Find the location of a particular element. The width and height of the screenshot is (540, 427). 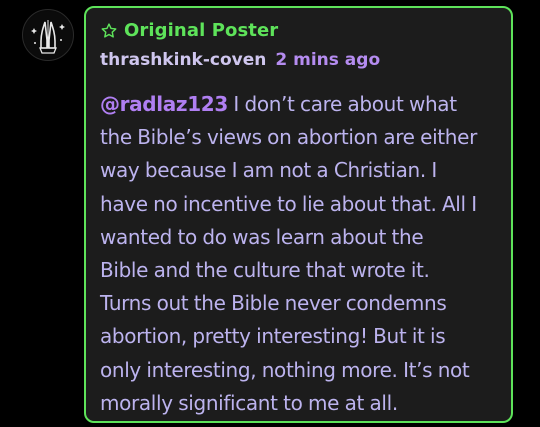

reply-line-3: way because I am not a Christian. I is located at coordinates (268, 170).